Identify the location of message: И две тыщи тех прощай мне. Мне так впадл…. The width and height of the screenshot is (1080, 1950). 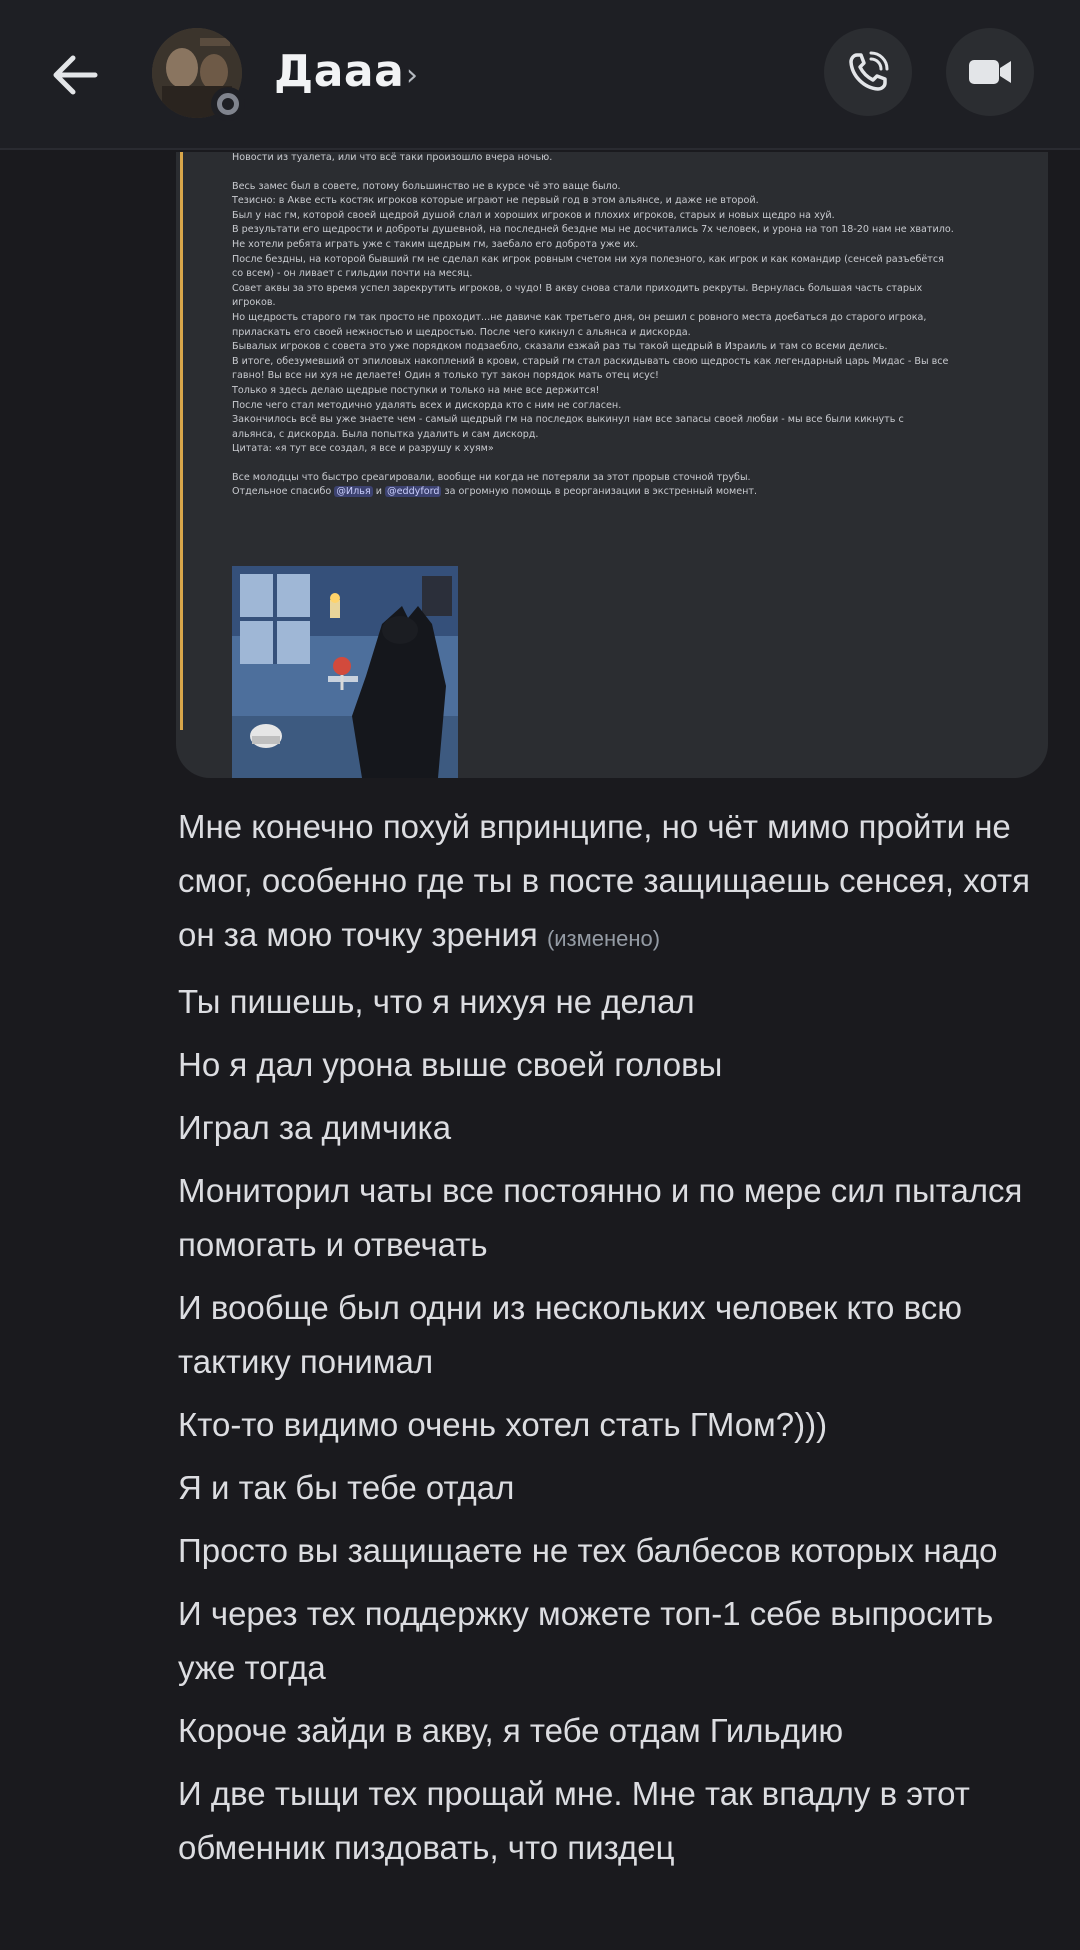
(618, 1821).